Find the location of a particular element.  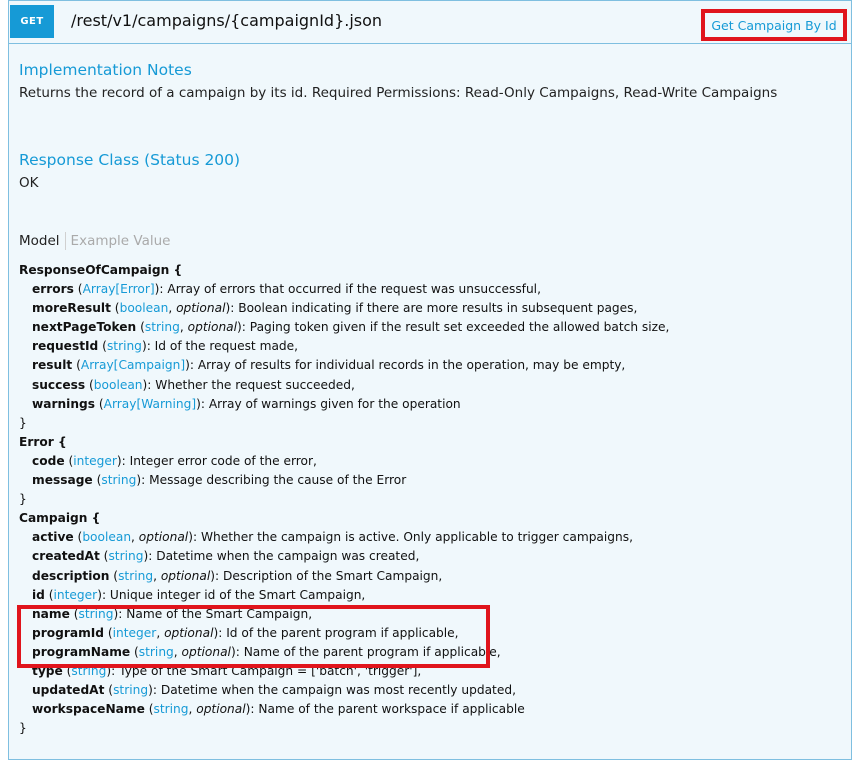

property-name: nextPageToken is located at coordinates (84, 327).